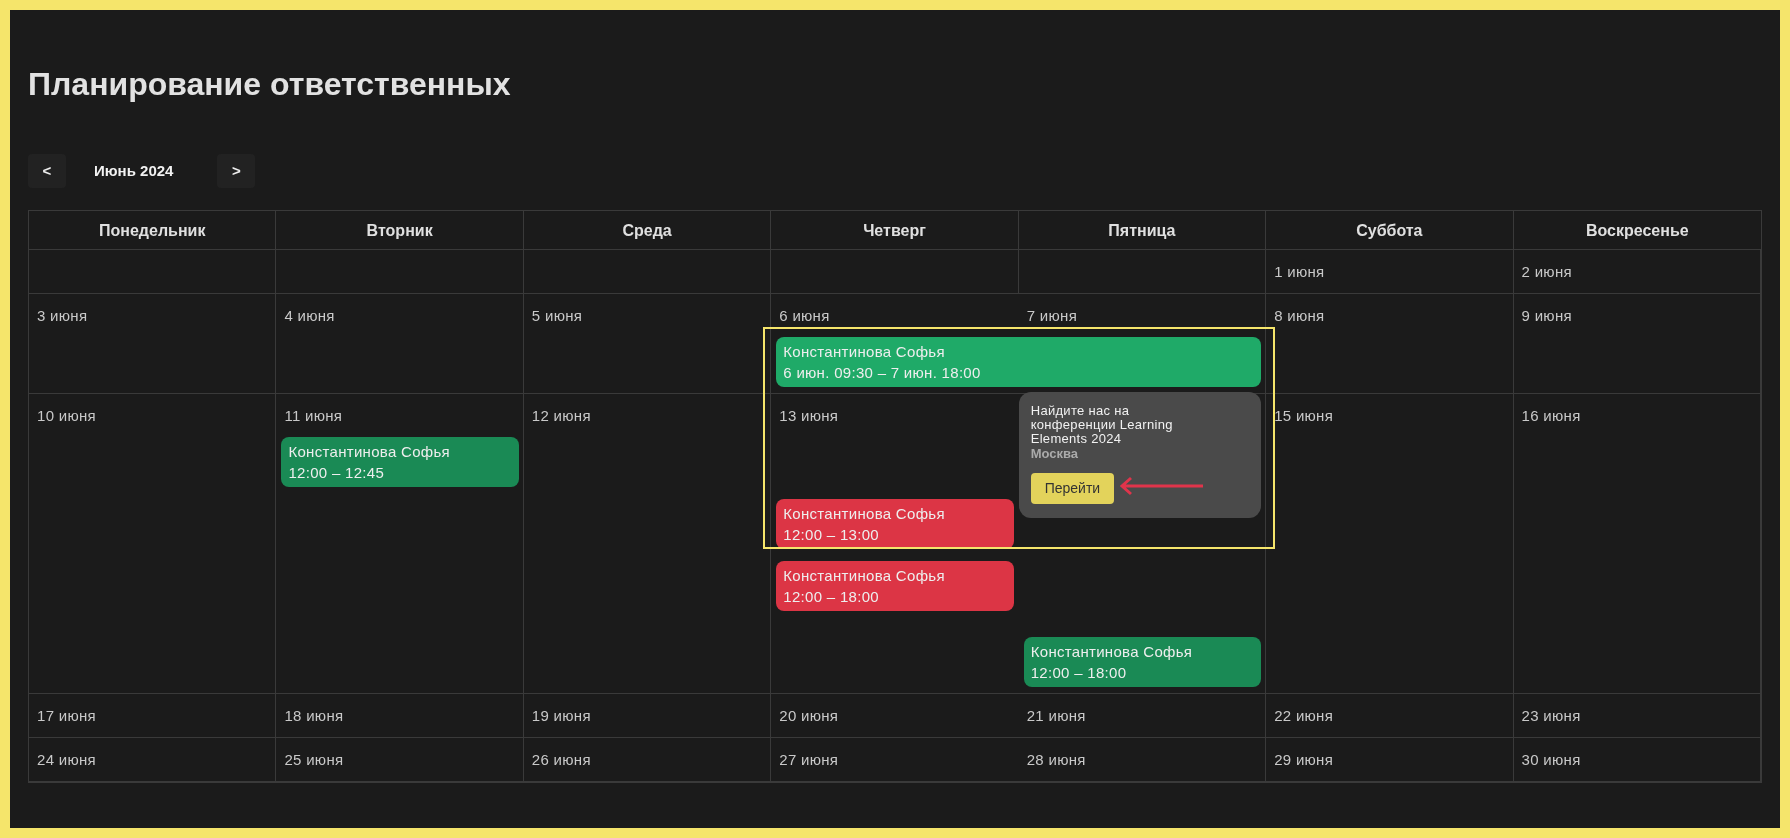 The image size is (1790, 838). Describe the element at coordinates (1160, 486) in the screenshot. I see `arrow-icon` at that location.